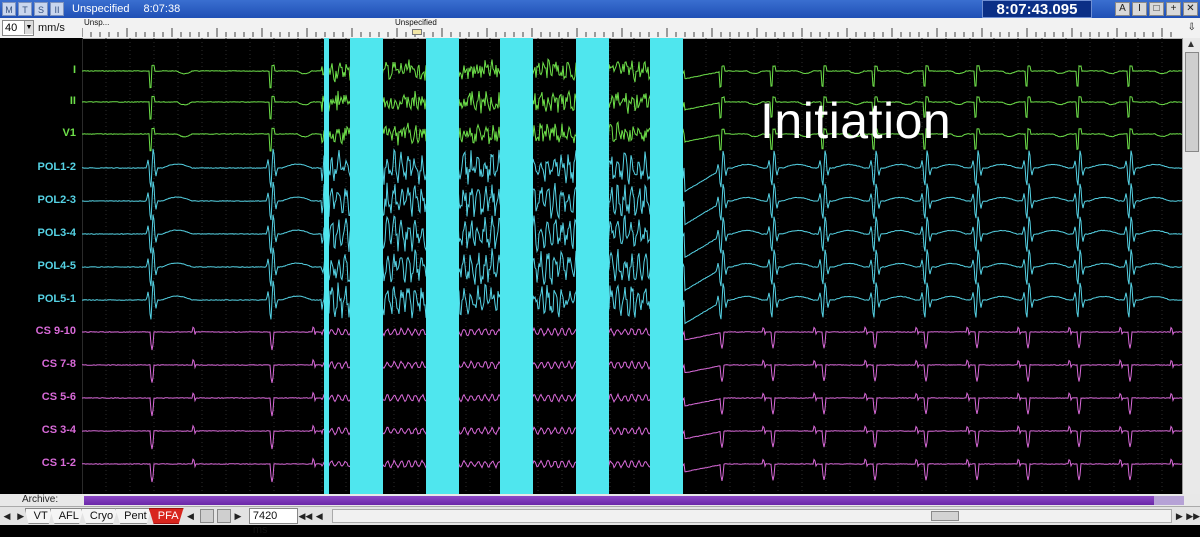  What do you see at coordinates (56, 331) in the screenshot?
I see `channel-label: CS 9-10` at bounding box center [56, 331].